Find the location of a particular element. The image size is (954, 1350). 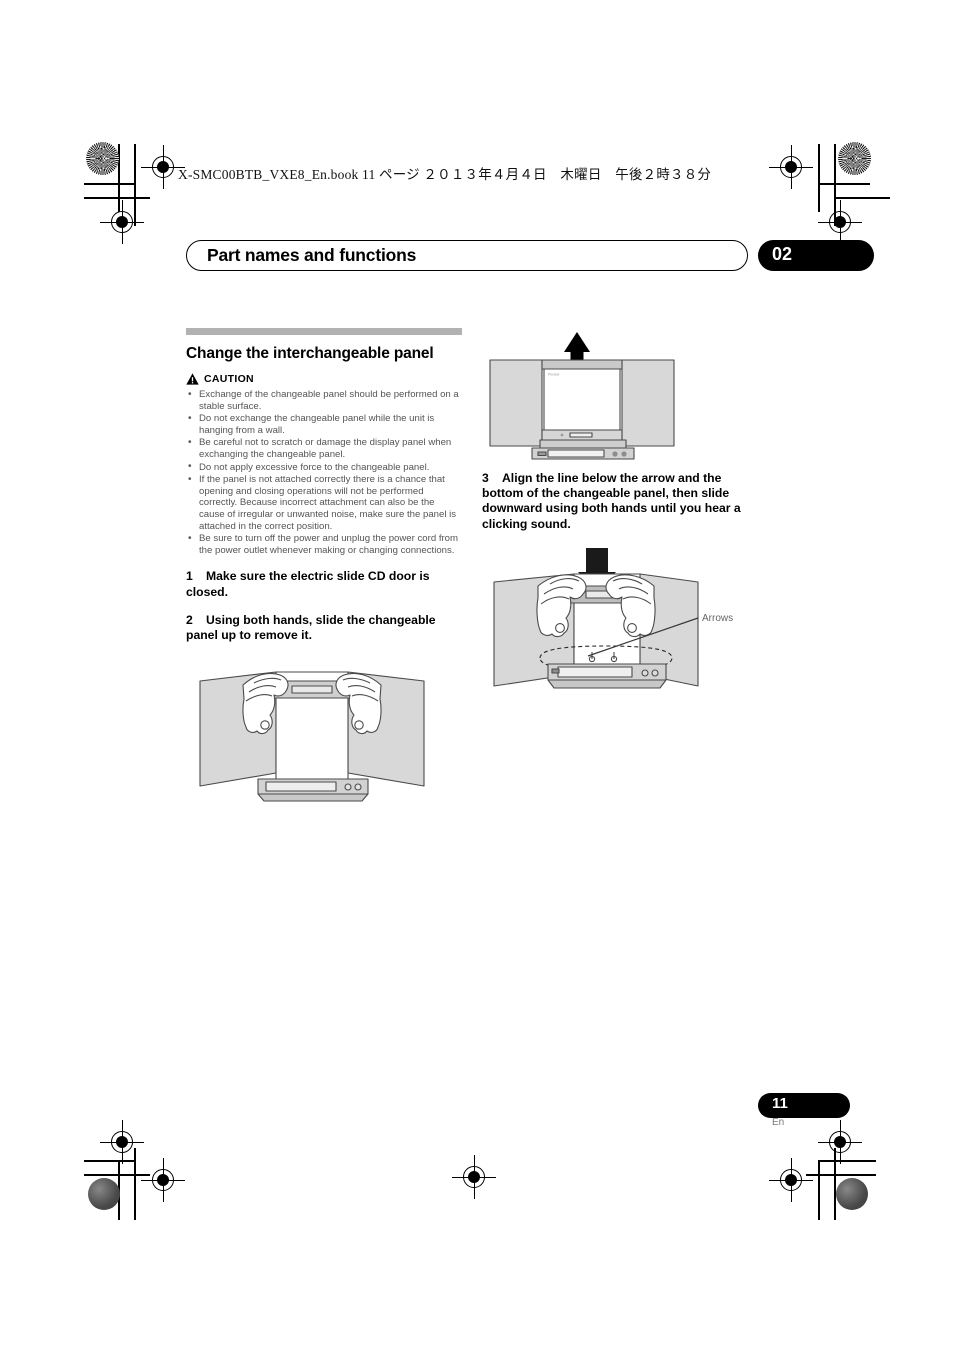

caution-label: CAUTION is located at coordinates (229, 379).